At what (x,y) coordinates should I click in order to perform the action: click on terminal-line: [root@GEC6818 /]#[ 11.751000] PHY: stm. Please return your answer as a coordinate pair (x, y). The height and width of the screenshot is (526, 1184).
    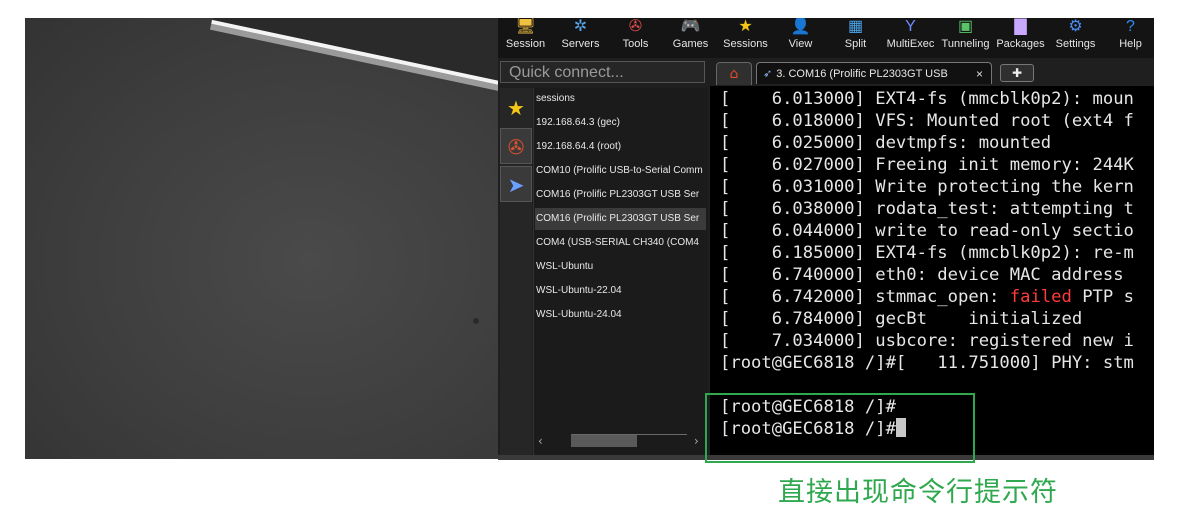
    Looking at the image, I should click on (927, 363).